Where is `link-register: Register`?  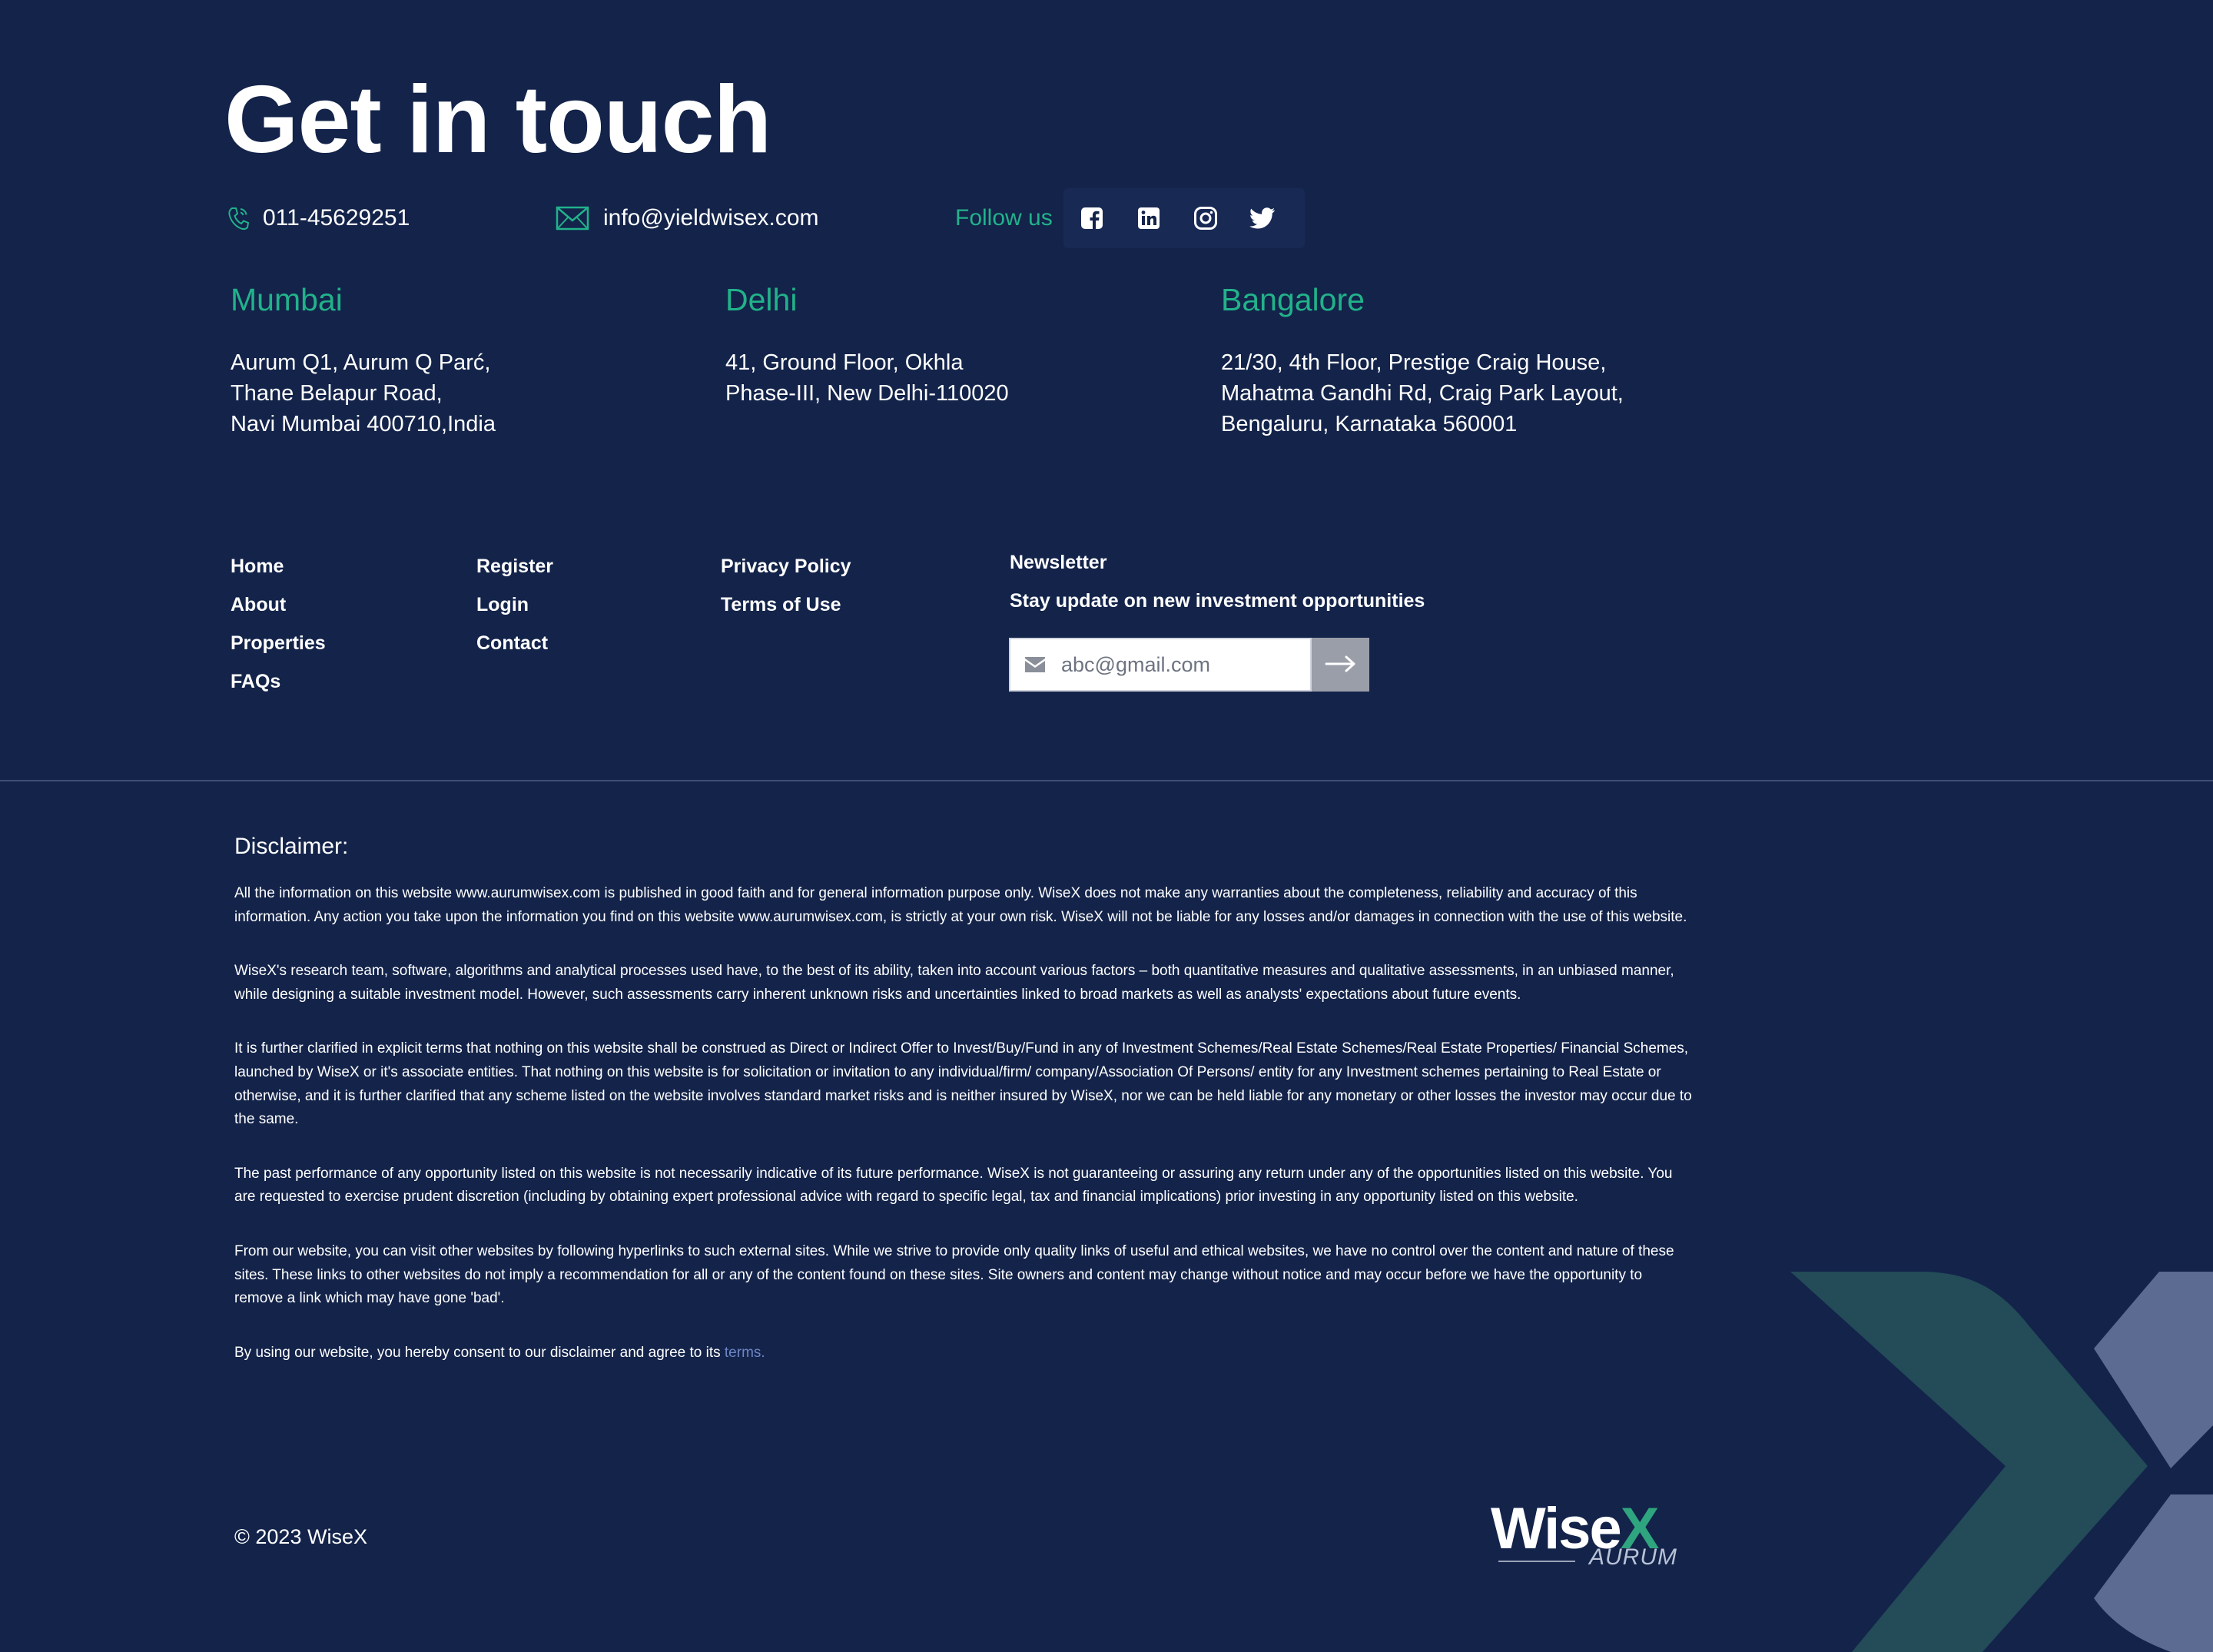 link-register: Register is located at coordinates (514, 566).